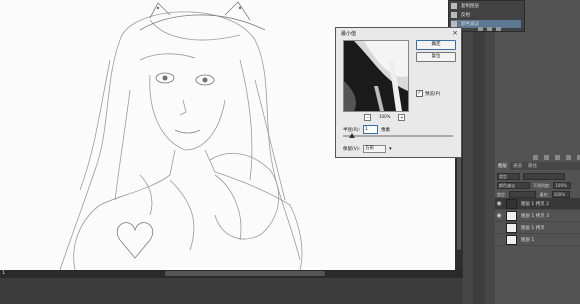 The height and width of the screenshot is (304, 580). I want to click on filter-preview, so click(376, 76).